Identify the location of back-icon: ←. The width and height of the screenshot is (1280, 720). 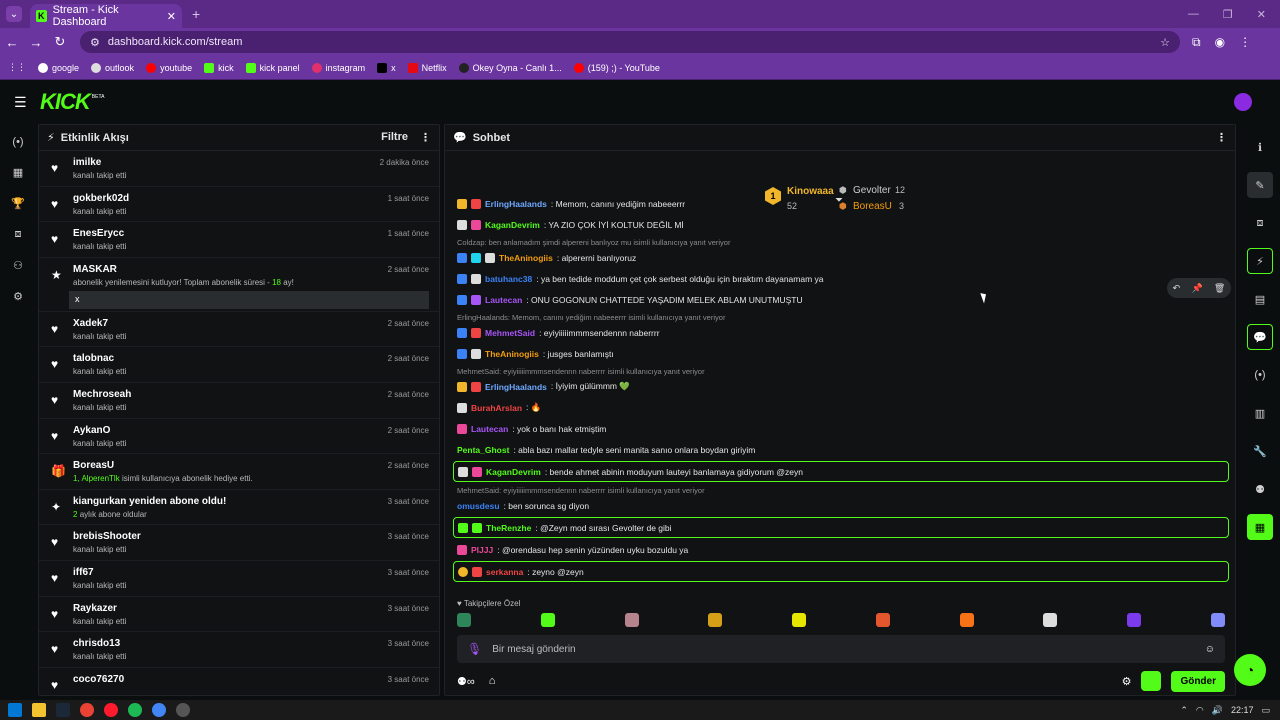
(12, 42).